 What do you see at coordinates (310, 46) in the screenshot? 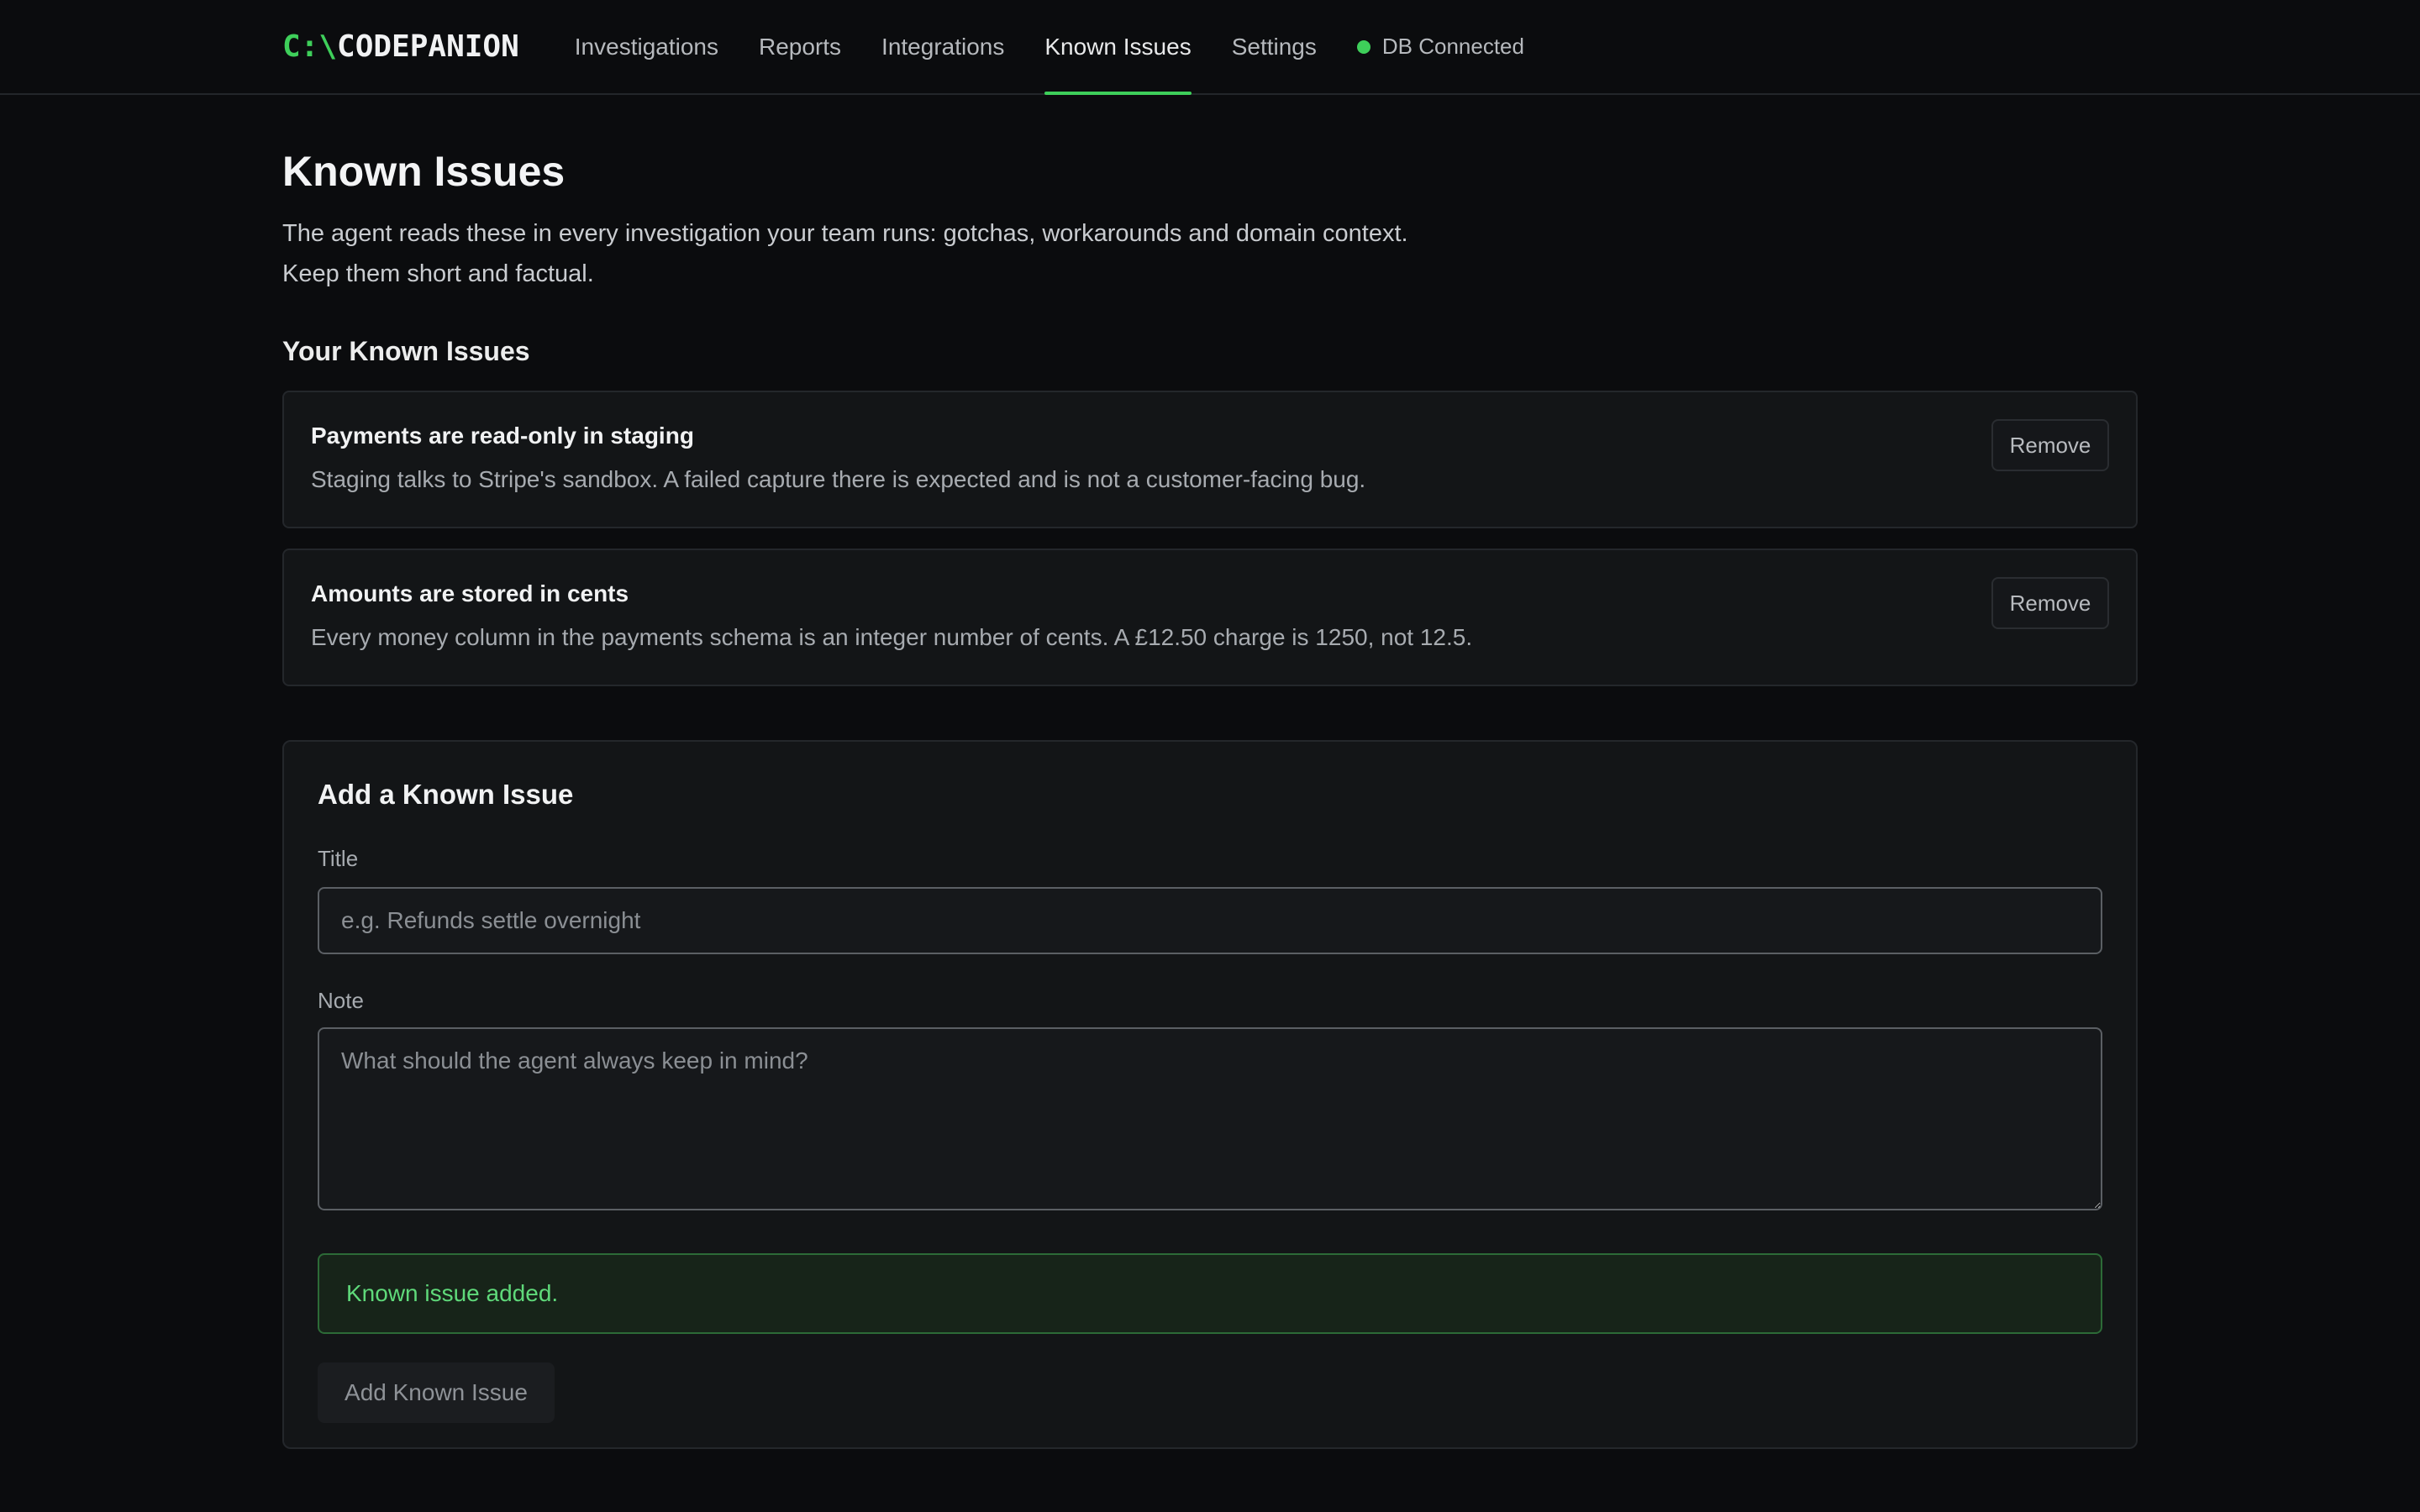
I see `logo-prefix: C:\` at bounding box center [310, 46].